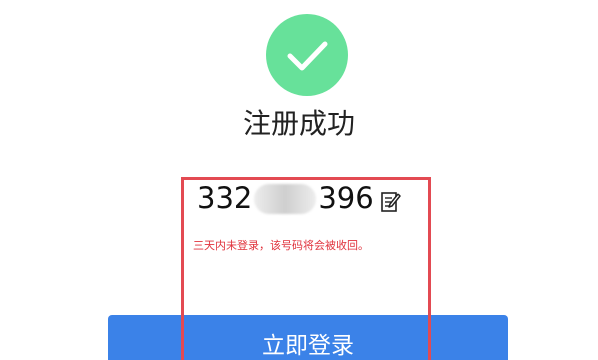 Image resolution: width=598 pixels, height=360 pixels. I want to click on page-title: 注册成功, so click(298, 123).